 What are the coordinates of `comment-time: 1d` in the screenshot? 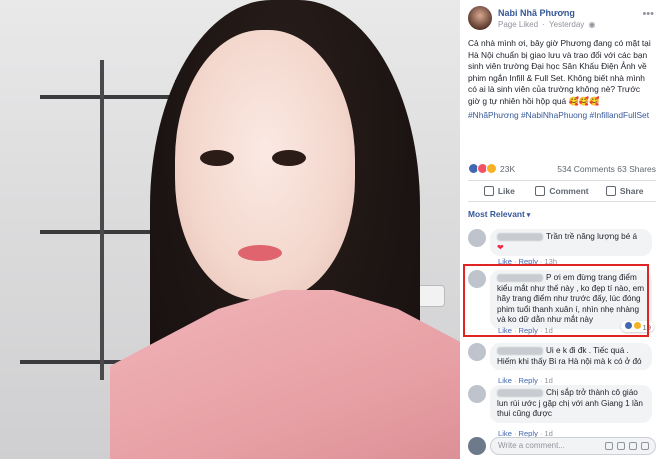 It's located at (548, 380).